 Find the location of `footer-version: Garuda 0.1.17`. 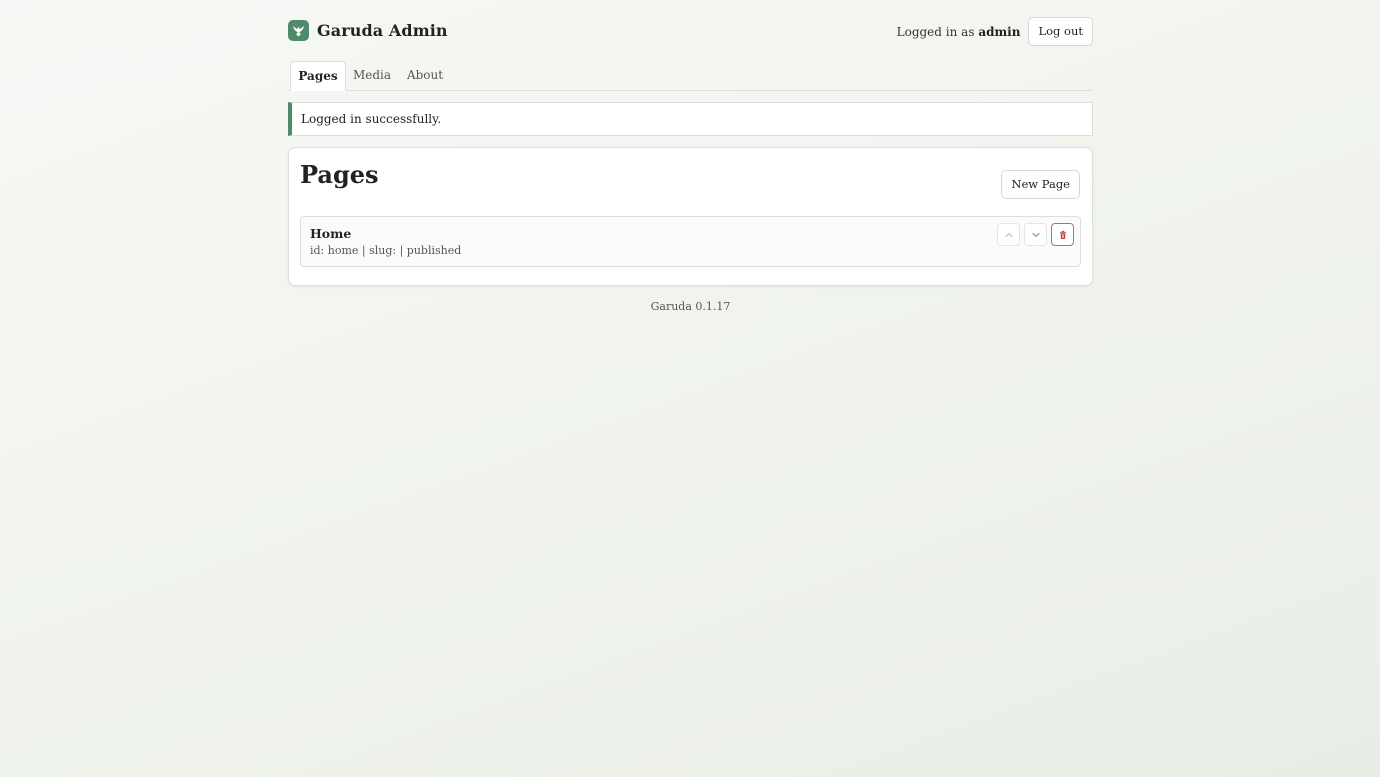

footer-version: Garuda 0.1.17 is located at coordinates (690, 306).